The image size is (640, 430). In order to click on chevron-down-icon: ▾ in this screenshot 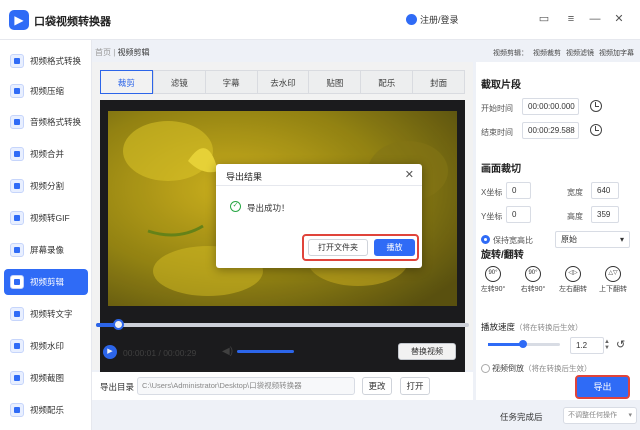, I will do `click(630, 415)`.